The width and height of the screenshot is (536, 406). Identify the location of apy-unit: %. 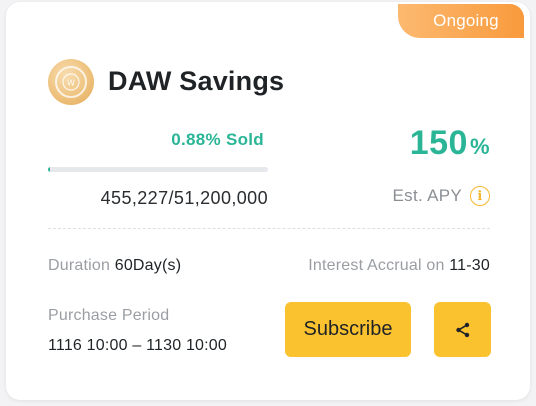
(479, 146).